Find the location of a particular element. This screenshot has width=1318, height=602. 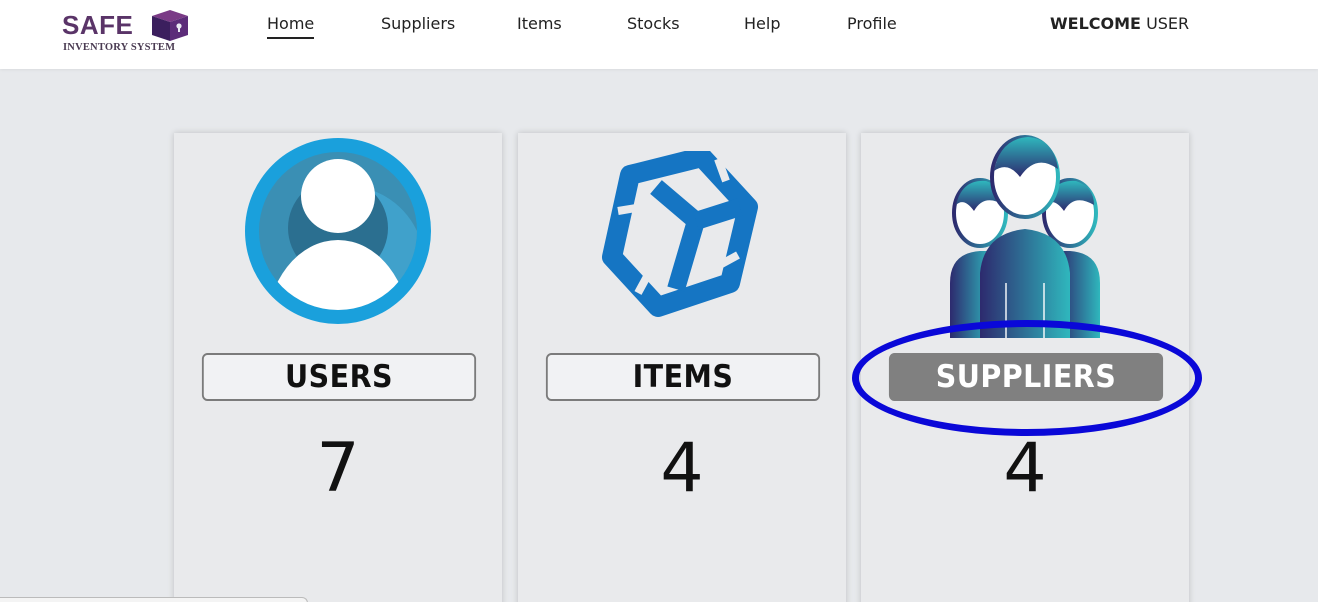

welcome-username: USER is located at coordinates (1168, 23).